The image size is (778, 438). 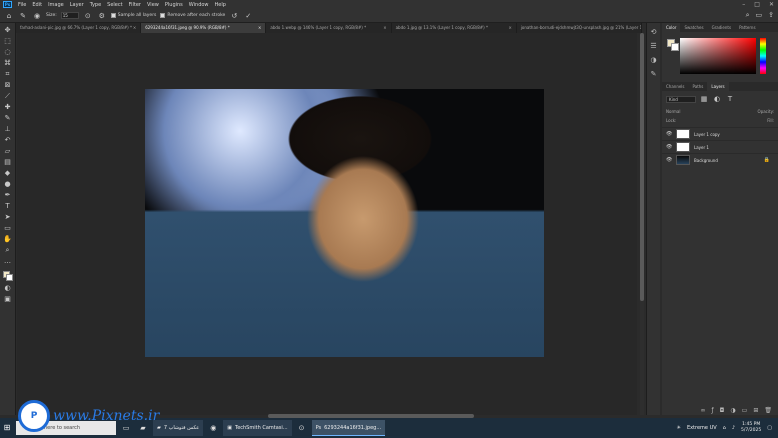 What do you see at coordinates (730, 99) in the screenshot?
I see `filter-type-icon: T` at bounding box center [730, 99].